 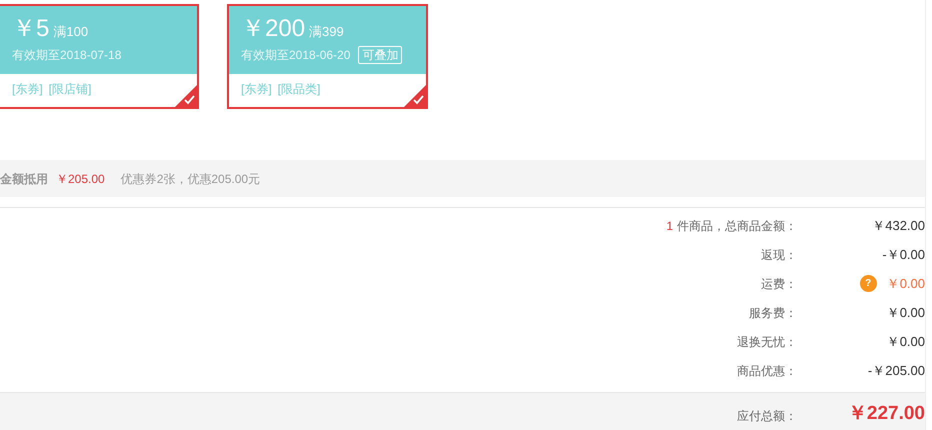 What do you see at coordinates (903, 255) in the screenshot?
I see `summary-value: -￥0.00` at bounding box center [903, 255].